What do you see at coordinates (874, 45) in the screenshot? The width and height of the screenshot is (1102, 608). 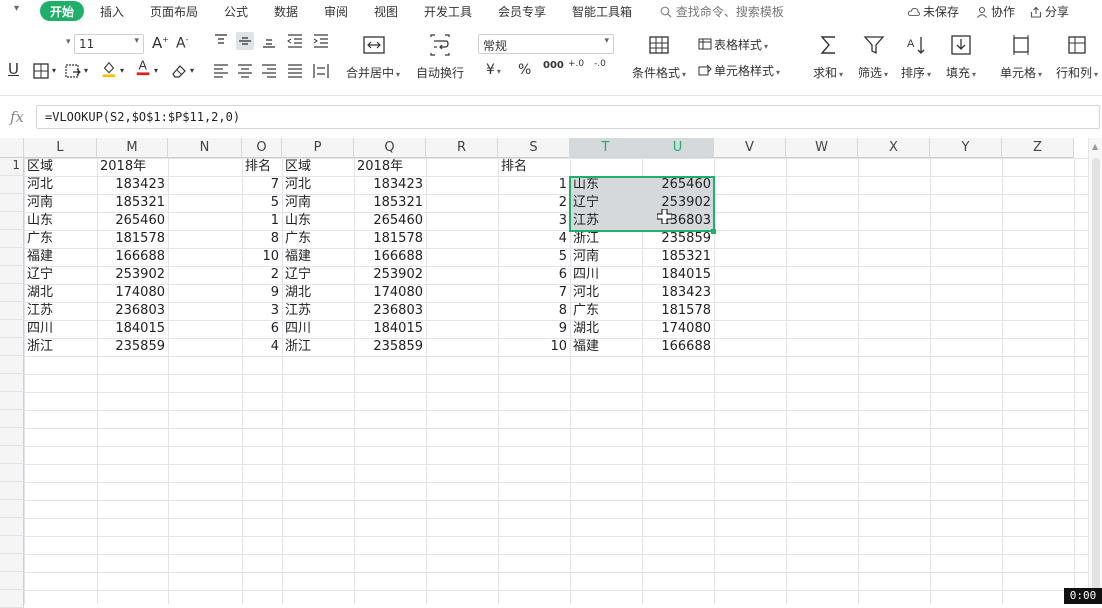 I see `filter-icon` at bounding box center [874, 45].